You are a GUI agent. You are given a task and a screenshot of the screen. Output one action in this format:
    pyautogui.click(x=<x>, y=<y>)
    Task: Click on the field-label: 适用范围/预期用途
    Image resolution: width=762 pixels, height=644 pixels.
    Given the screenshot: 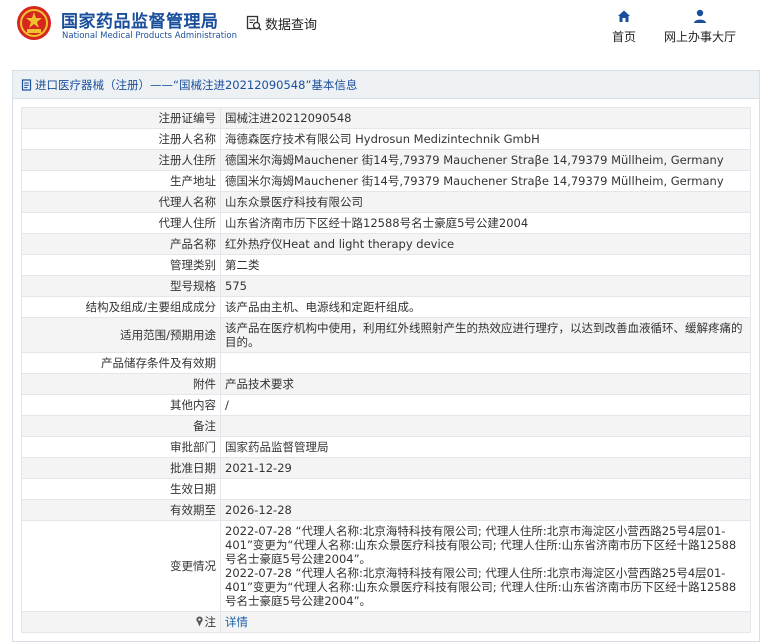 What is the action you would take?
    pyautogui.click(x=121, y=335)
    